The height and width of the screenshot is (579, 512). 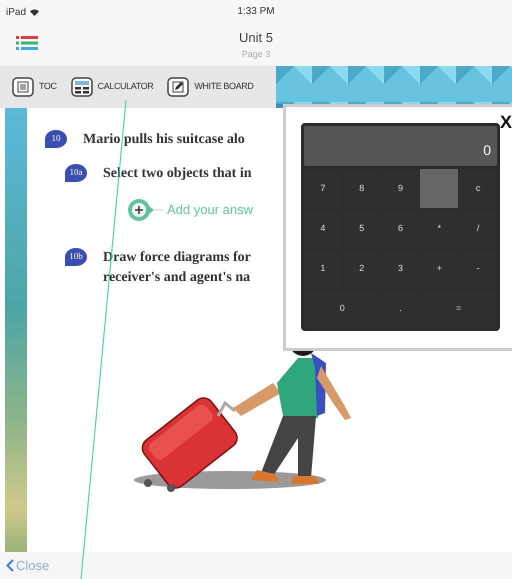 I want to click on calculator-icon, so click(x=81, y=87).